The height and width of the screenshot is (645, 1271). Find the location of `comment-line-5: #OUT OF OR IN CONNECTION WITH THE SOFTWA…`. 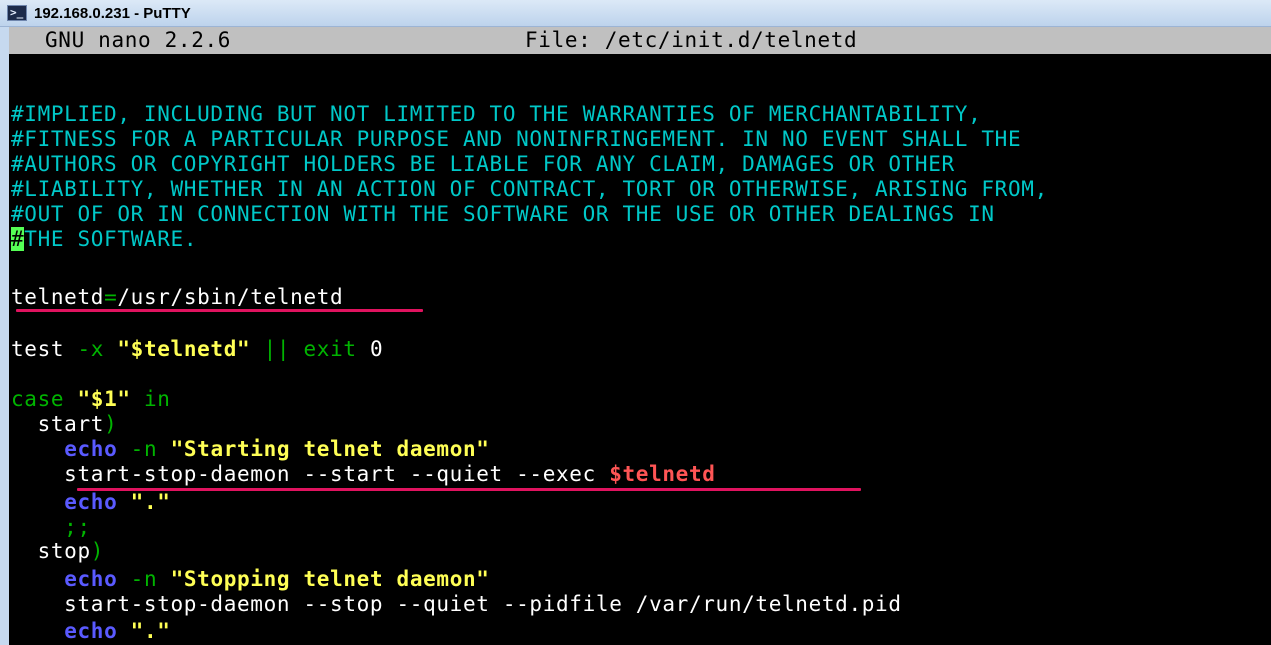

comment-line-5: #OUT OF OR IN CONNECTION WITH THE SOFTWA… is located at coordinates (503, 214).